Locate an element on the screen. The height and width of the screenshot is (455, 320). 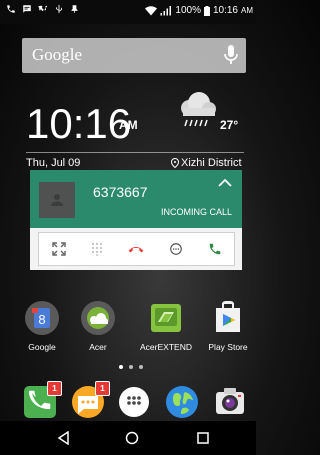
clock-date: Thu, Jul 09 is located at coordinates (53, 163).